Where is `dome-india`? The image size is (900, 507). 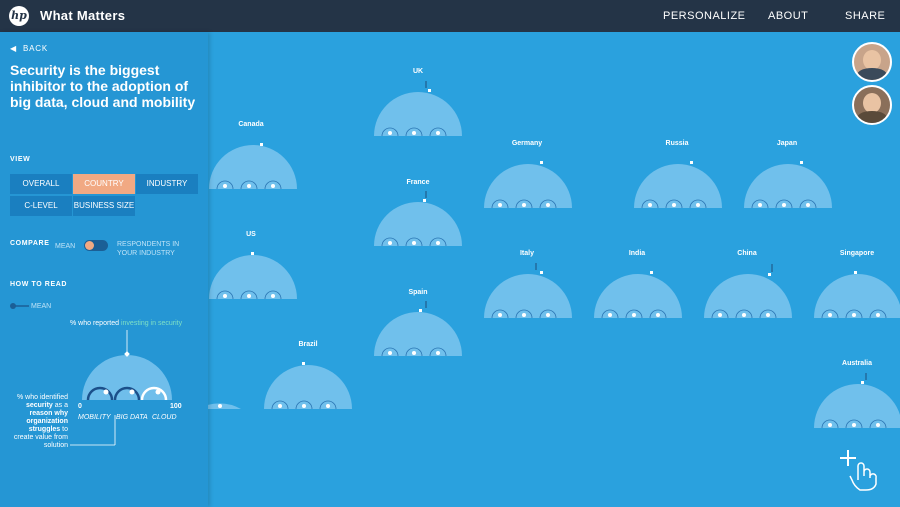 dome-india is located at coordinates (638, 291).